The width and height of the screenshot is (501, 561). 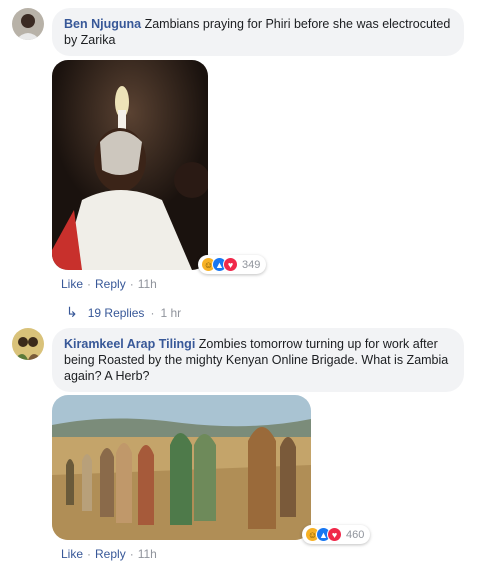 I want to click on view-replies: ↳ 19 Replies · 1 hr, so click(x=123, y=312).